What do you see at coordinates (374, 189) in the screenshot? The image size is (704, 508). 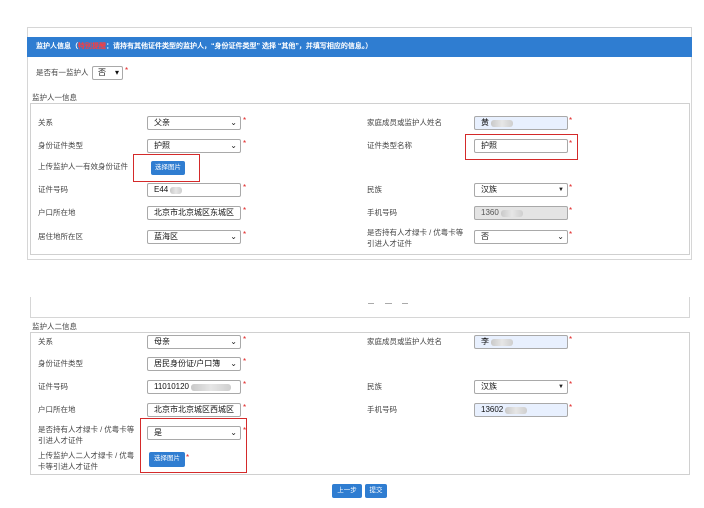 I see `guardian1-ethnicity-label: 民族` at bounding box center [374, 189].